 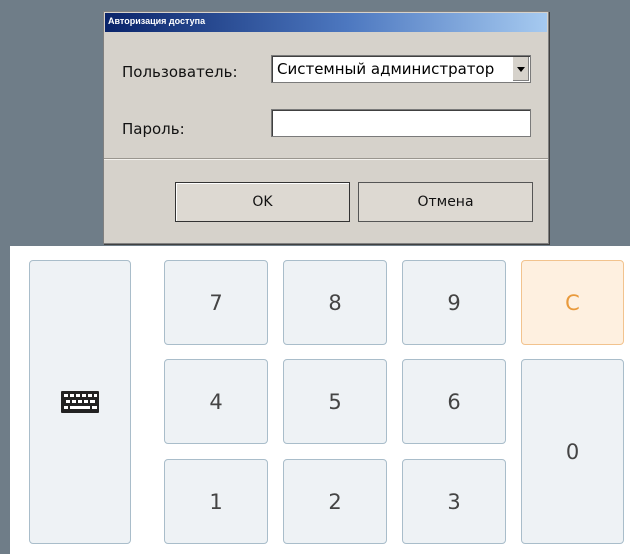 I want to click on keyboard-icon, so click(x=80, y=402).